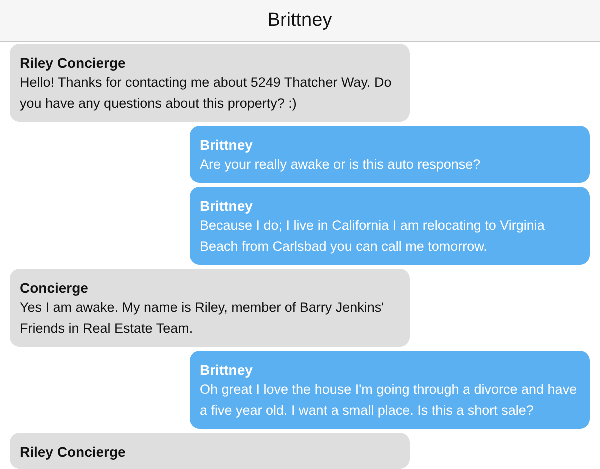 The image size is (600, 469). I want to click on message-text: Because I do; I live in California I am relocating to Virginia Beach from Carlsbad you can call me tomorrow., so click(373, 236).